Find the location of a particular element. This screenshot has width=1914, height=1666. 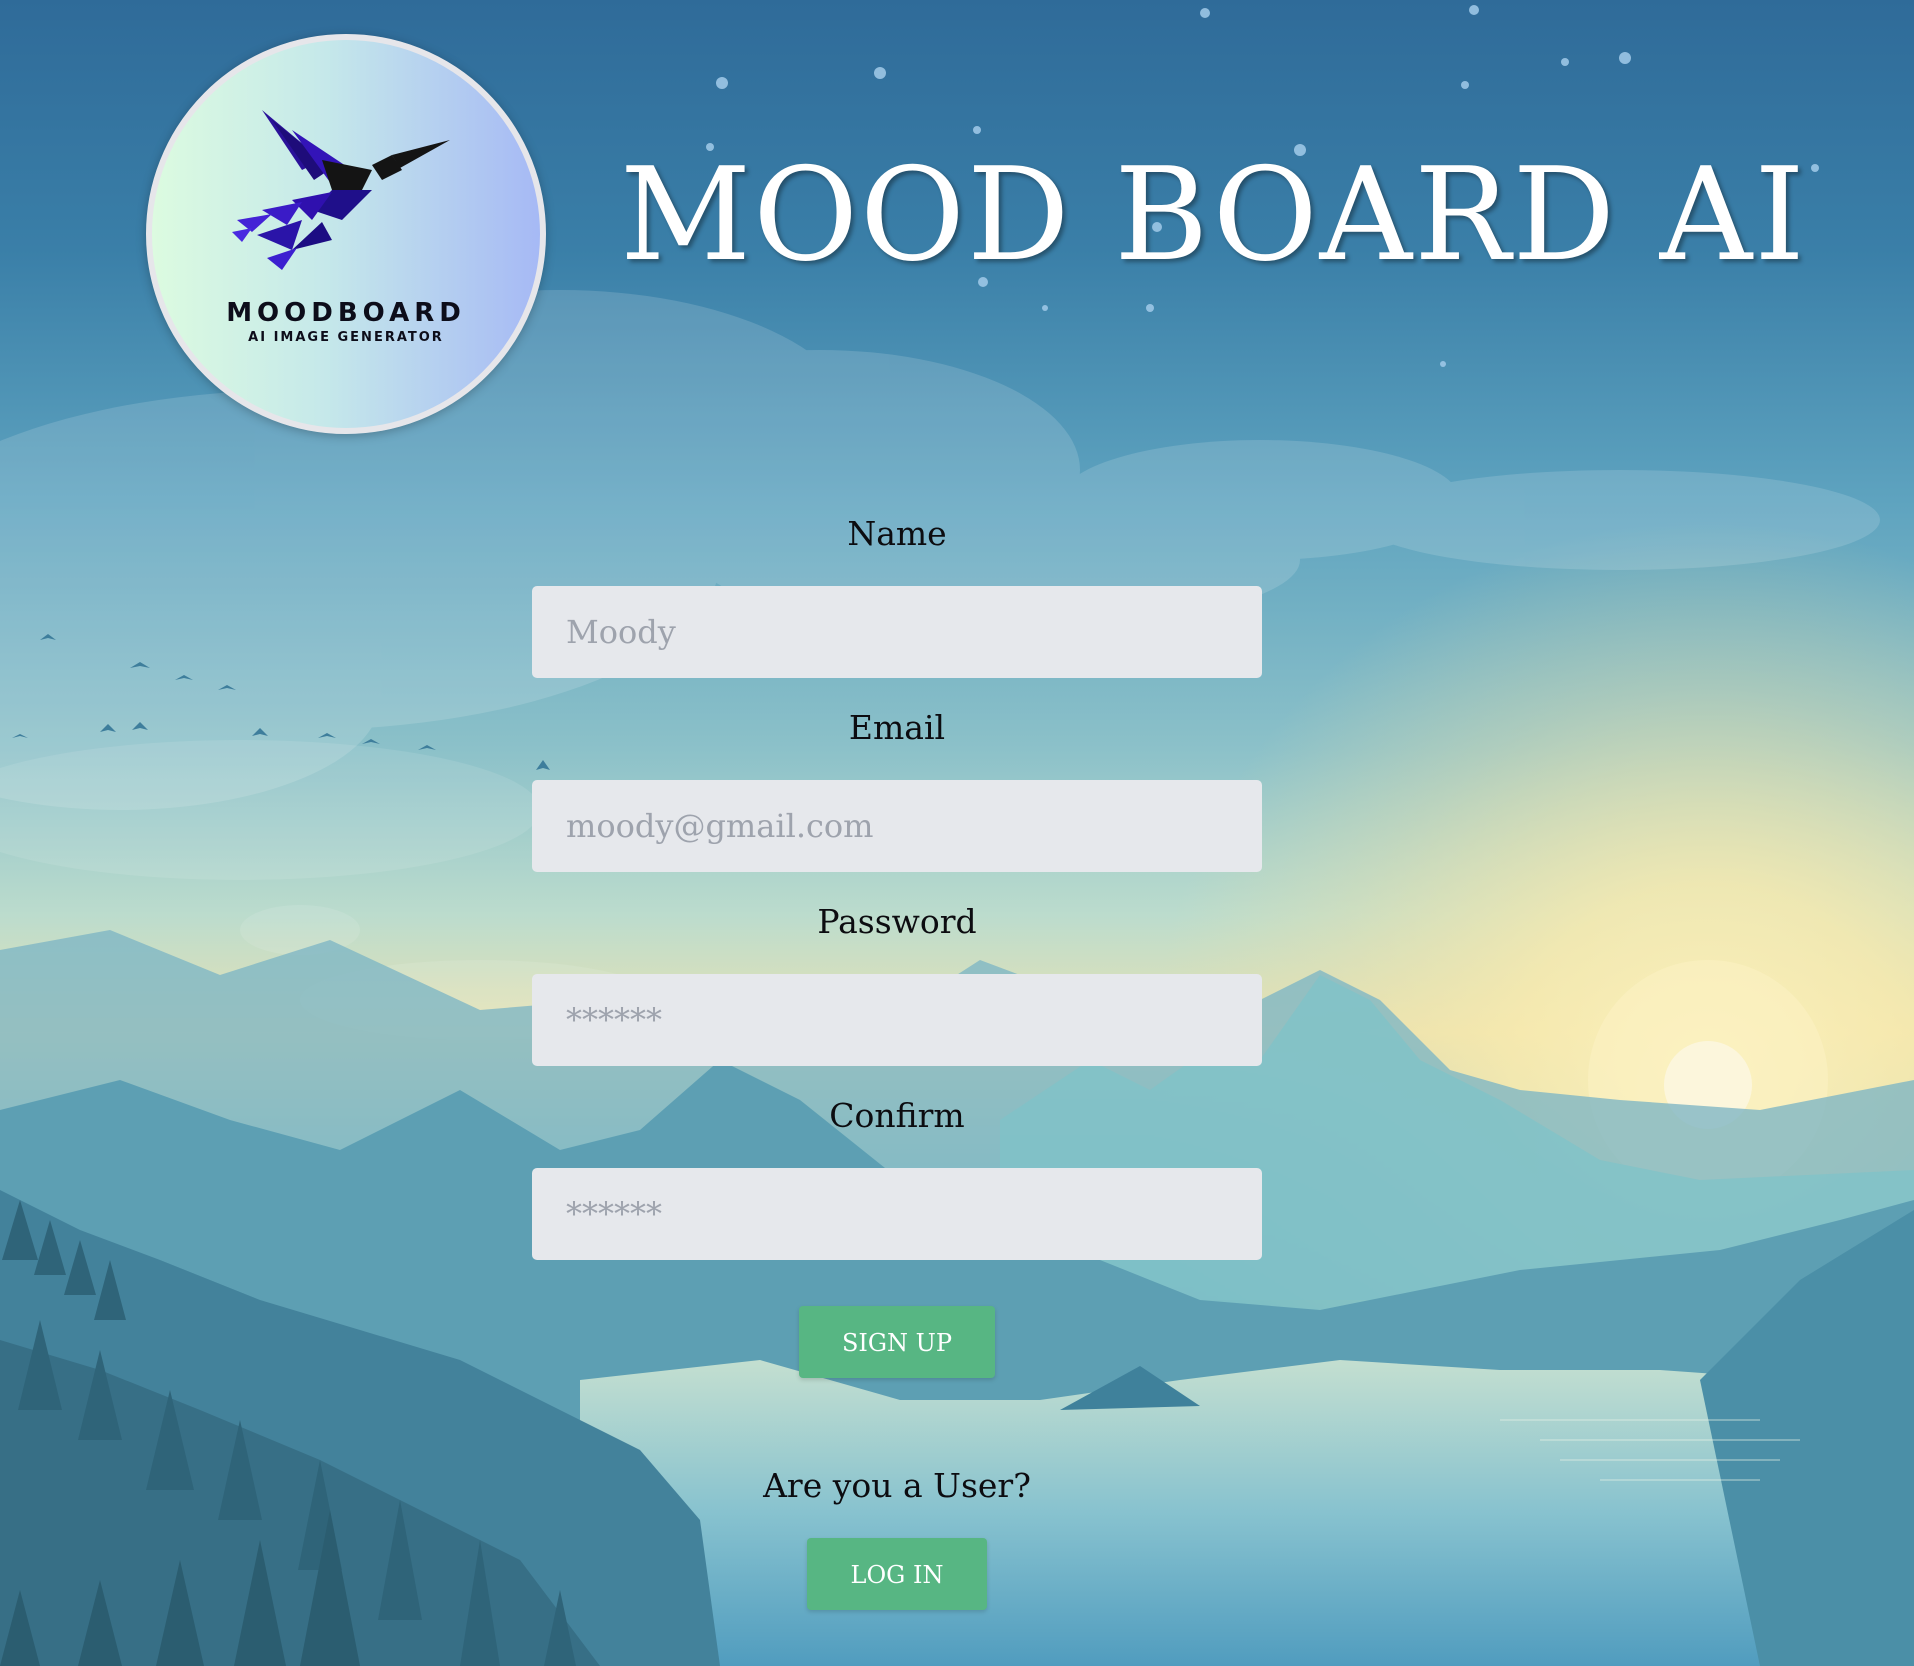

app-title: MOOD BOARD AI is located at coordinates (1213, 215).